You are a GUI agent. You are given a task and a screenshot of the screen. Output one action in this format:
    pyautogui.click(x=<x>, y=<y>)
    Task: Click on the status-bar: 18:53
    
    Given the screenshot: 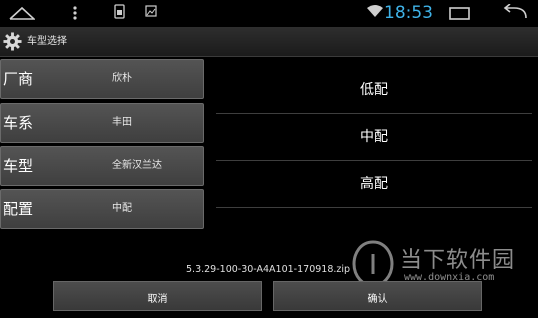 What is the action you would take?
    pyautogui.click(x=269, y=13)
    